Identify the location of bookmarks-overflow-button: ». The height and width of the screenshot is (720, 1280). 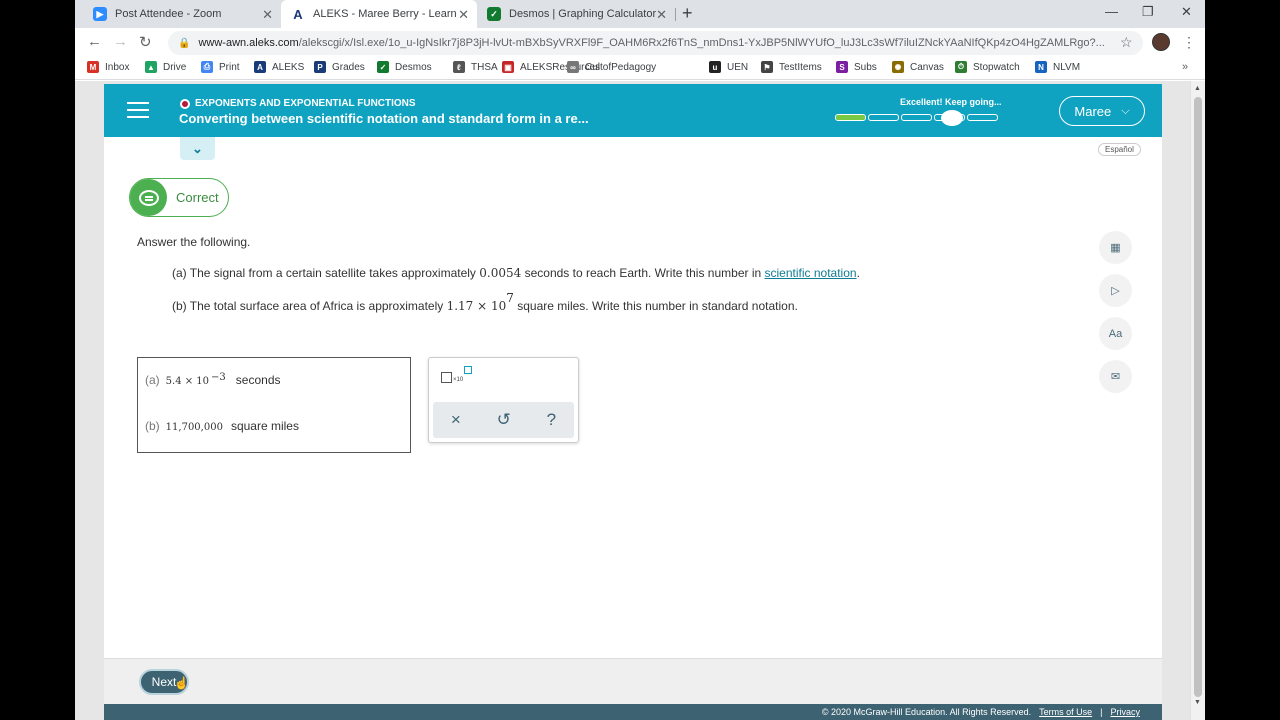
(1185, 67).